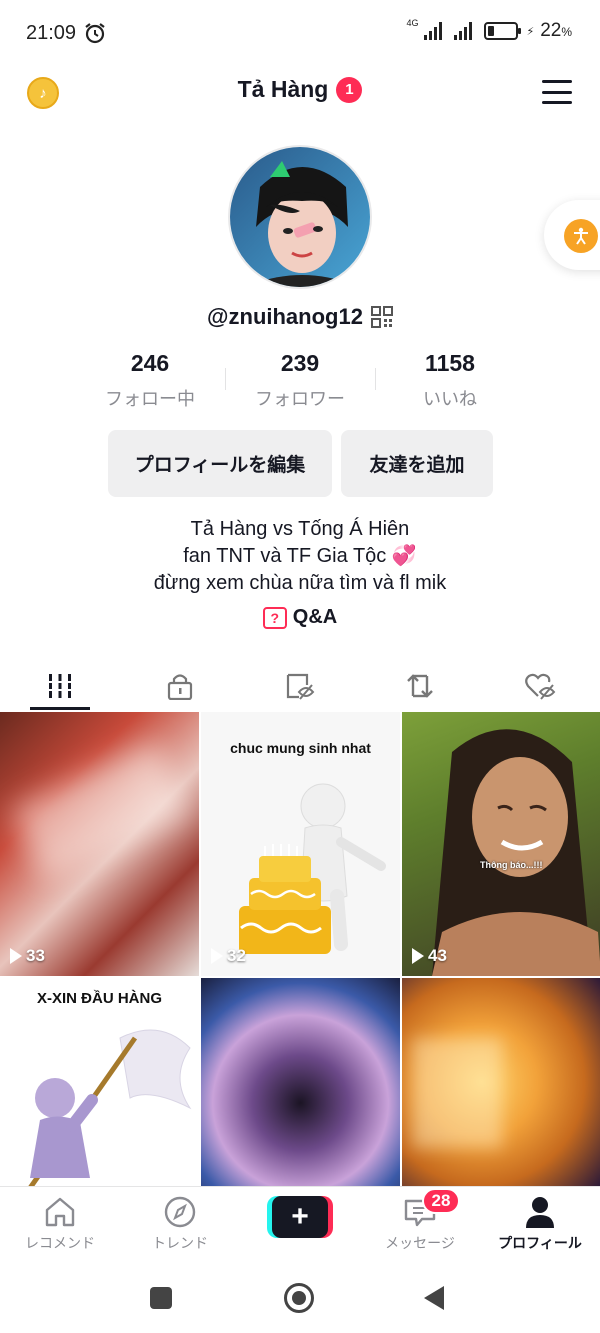 The width and height of the screenshot is (600, 1333). What do you see at coordinates (300, 33) in the screenshot?
I see `status-bar: 21:09 4G ⚡ 22%` at bounding box center [300, 33].